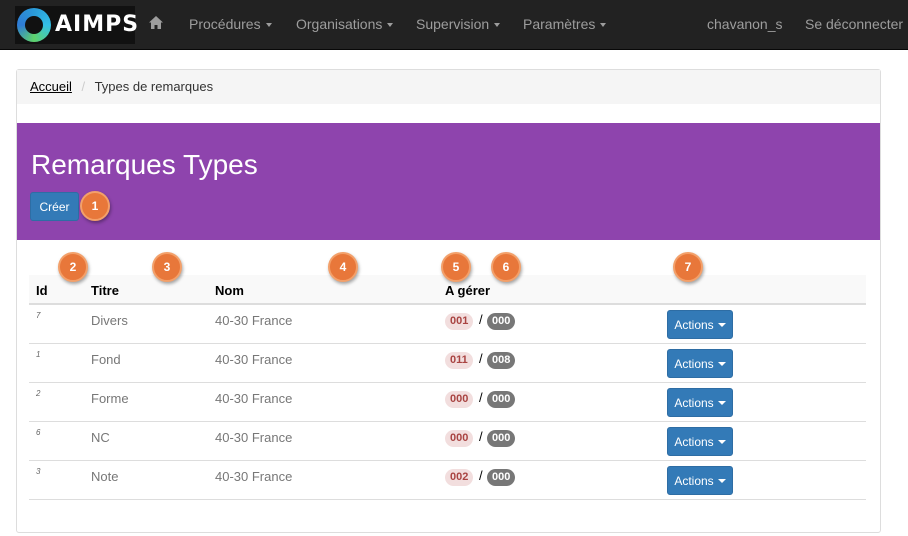 This screenshot has height=536, width=908. I want to click on callout-marker-3: 3, so click(167, 267).